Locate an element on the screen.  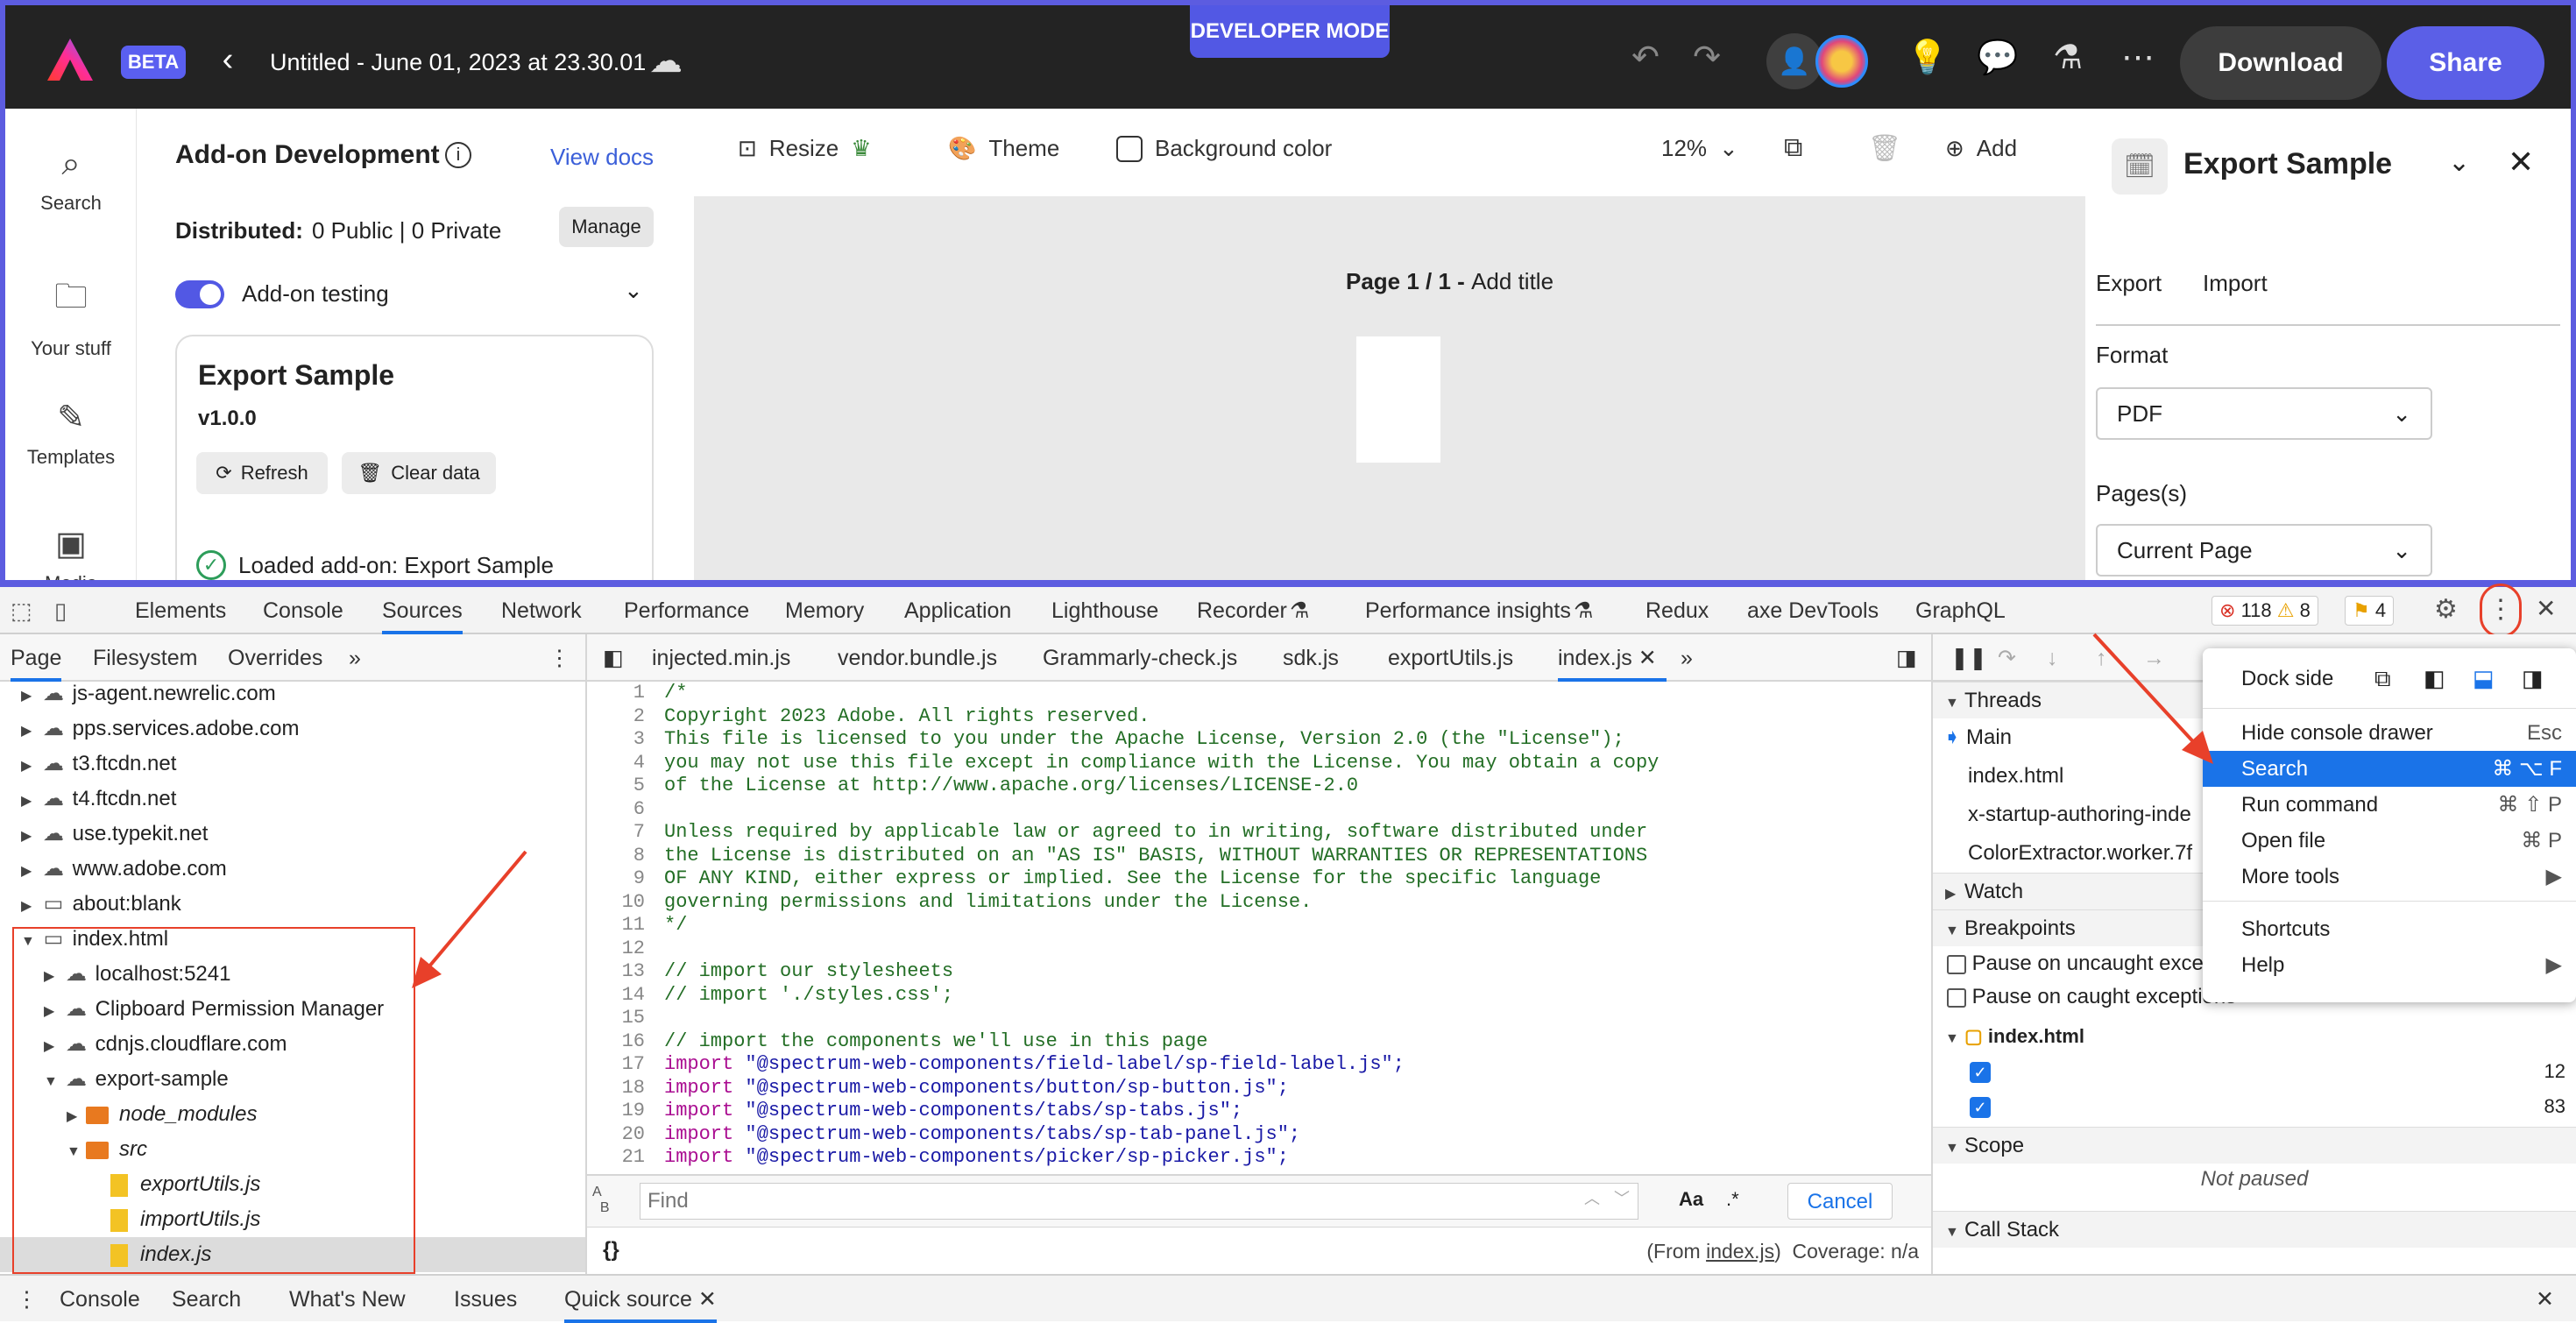
rail-your-stuff: 🗀 Your stuff is located at coordinates (71, 316).